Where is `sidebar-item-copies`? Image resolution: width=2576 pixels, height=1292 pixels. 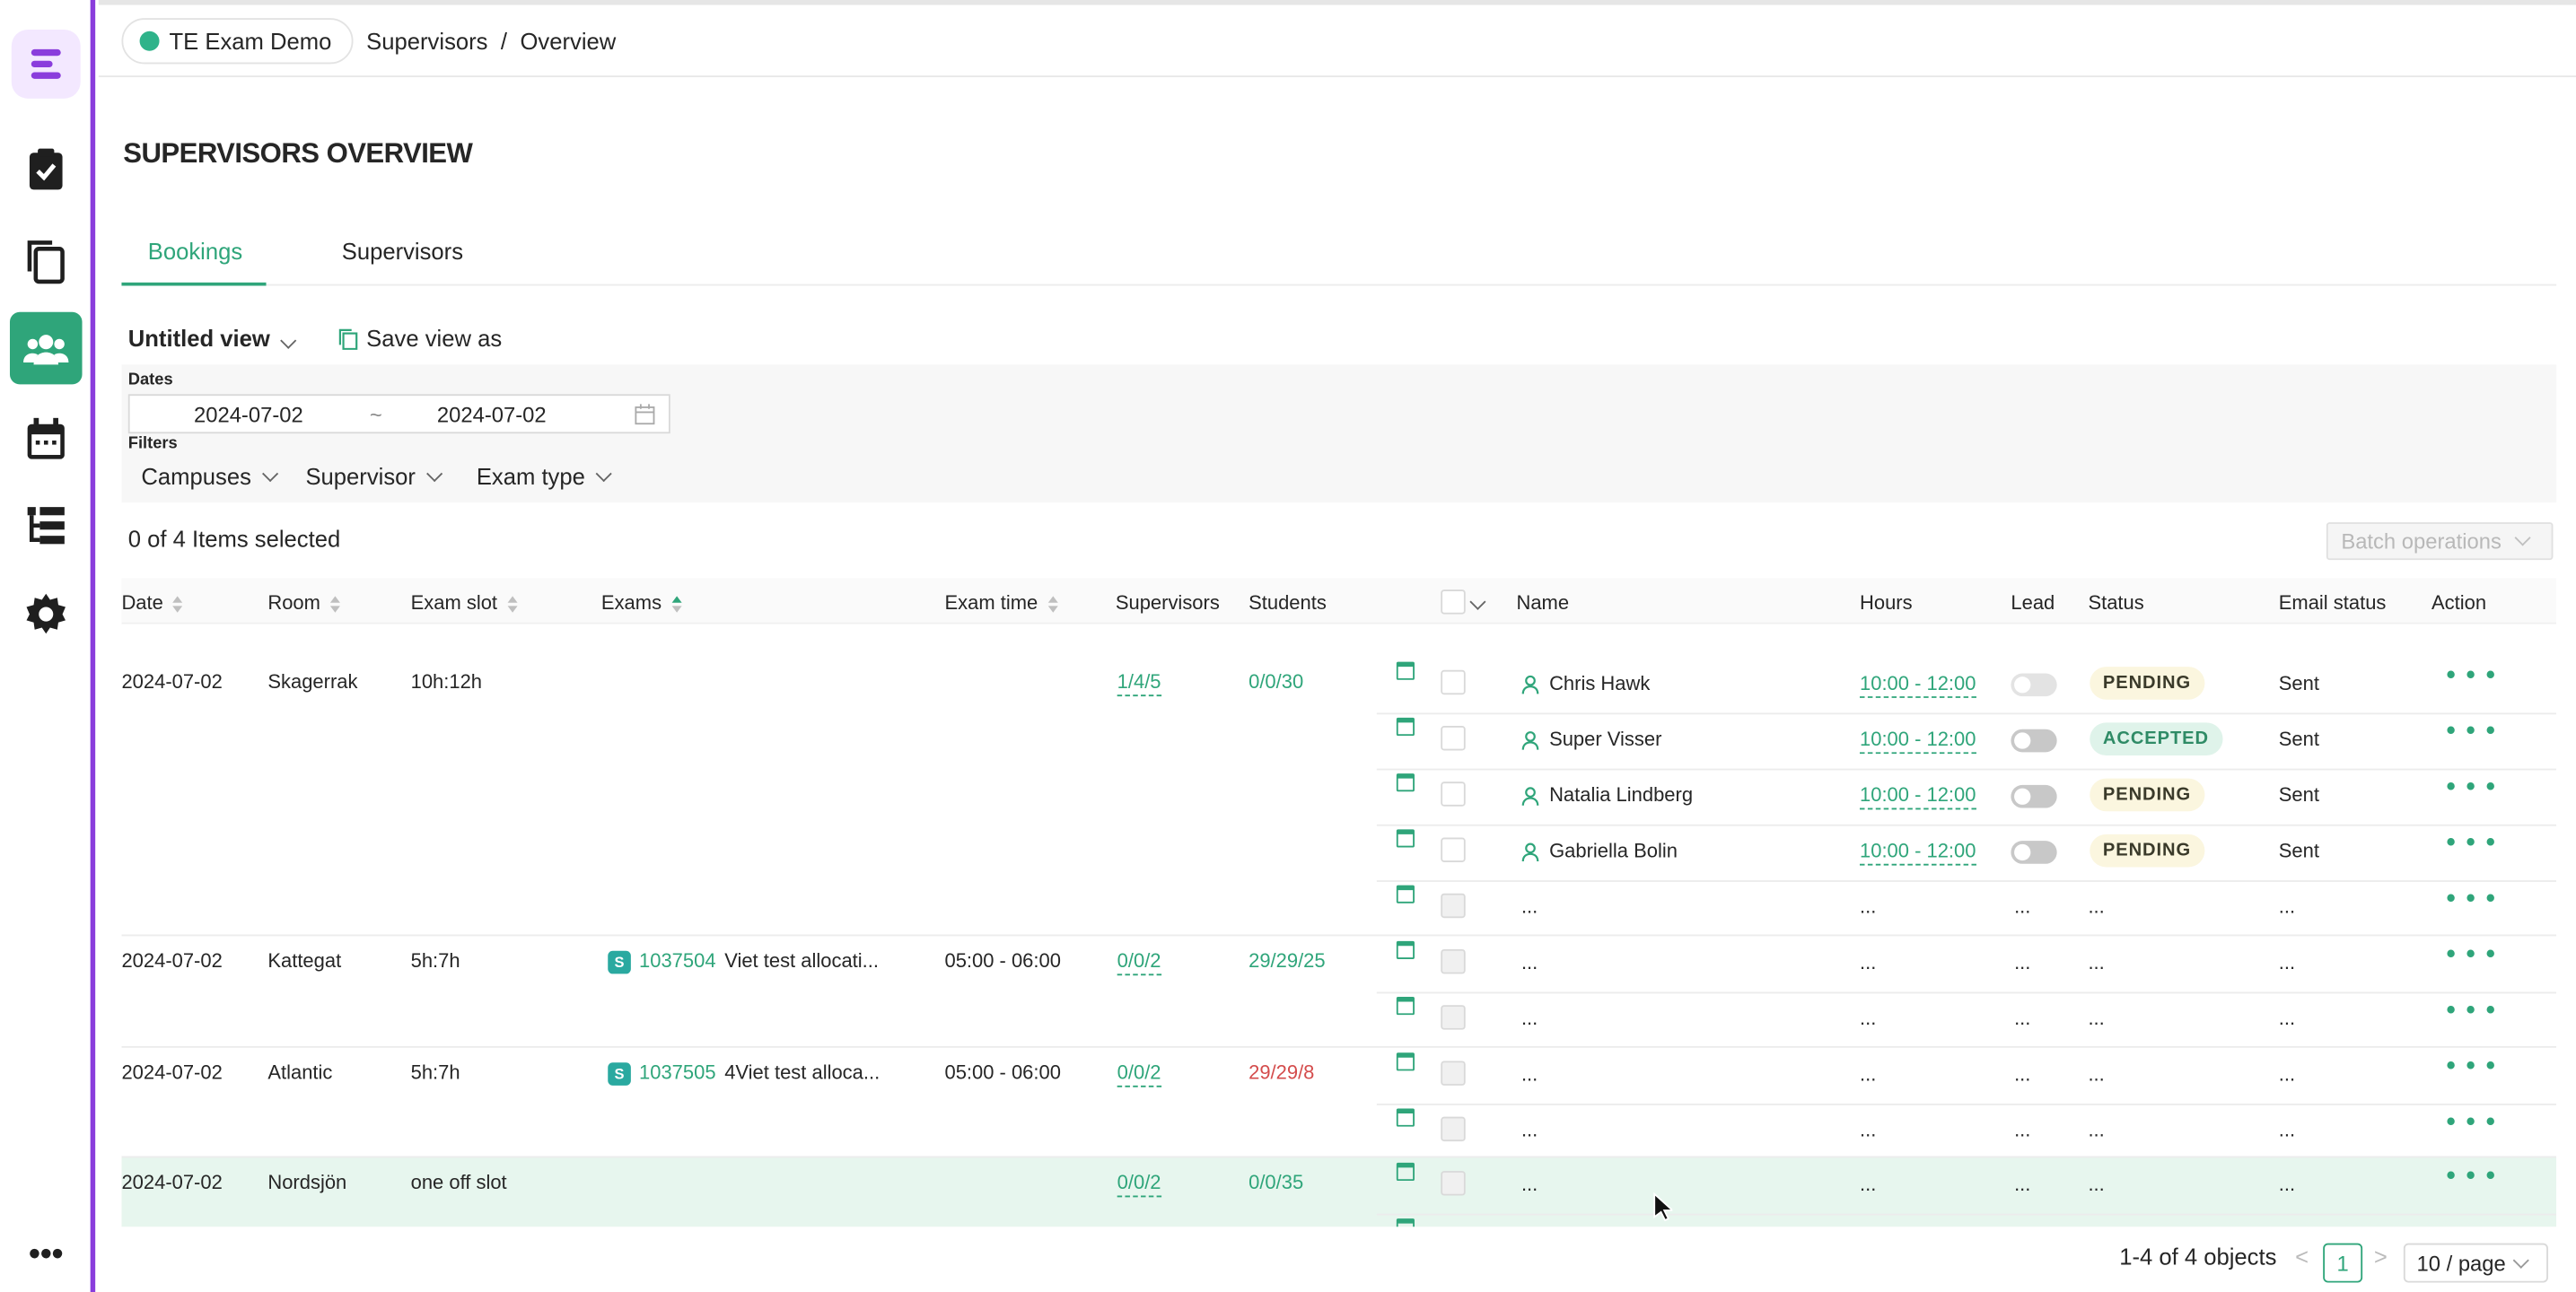 sidebar-item-copies is located at coordinates (46, 261).